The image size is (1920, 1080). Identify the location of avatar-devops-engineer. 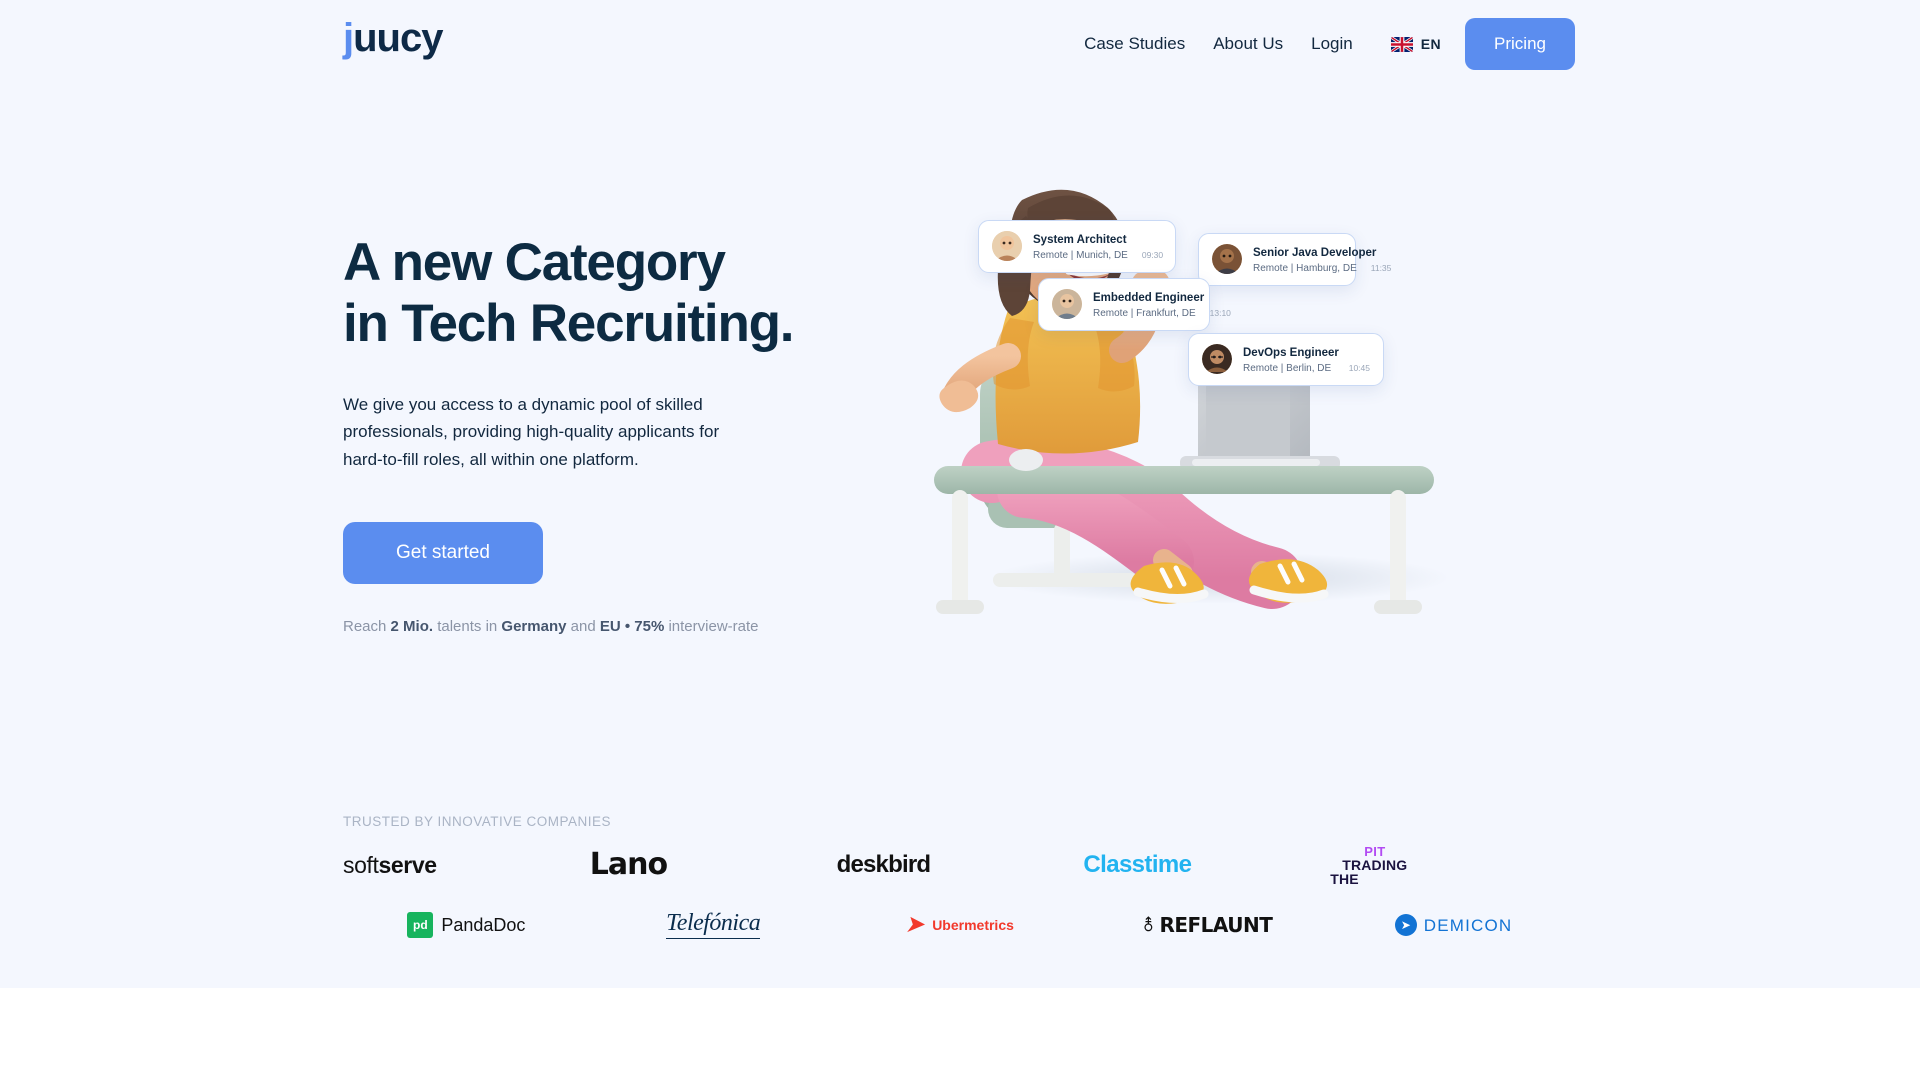
(1217, 359).